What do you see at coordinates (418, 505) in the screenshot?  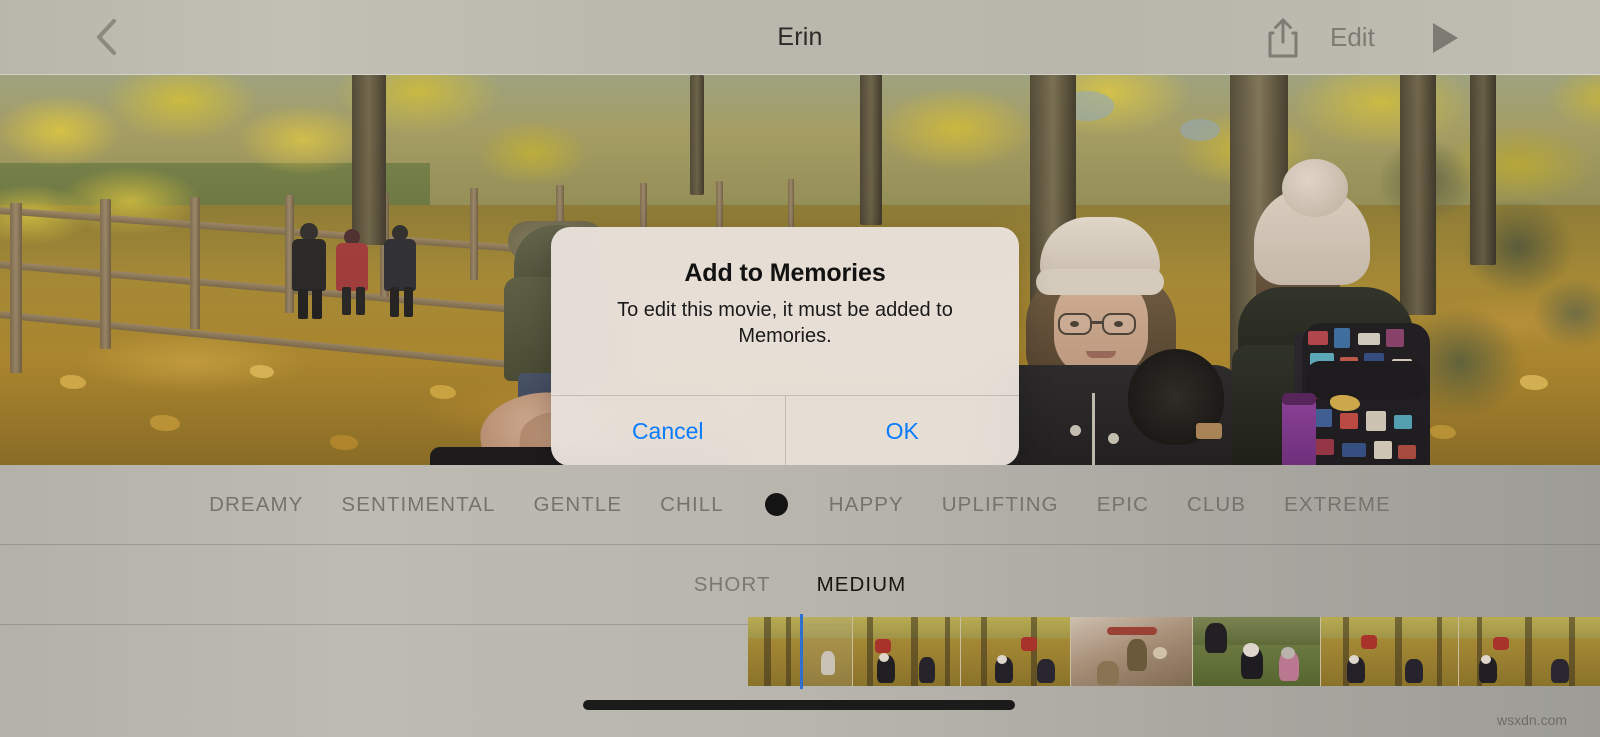 I see `mood-option-sentimental: SENTIMENTAL` at bounding box center [418, 505].